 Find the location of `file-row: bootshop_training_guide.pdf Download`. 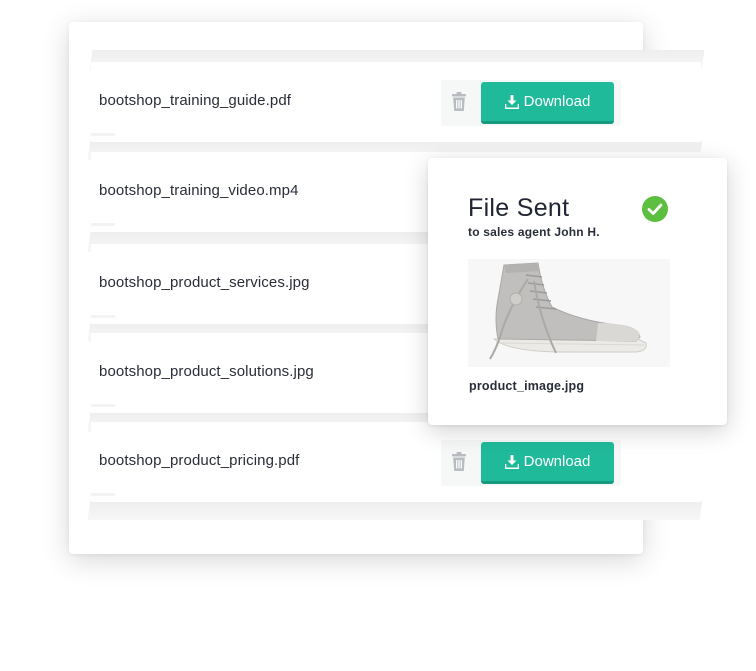

file-row: bootshop_training_guide.pdf Download is located at coordinates (396, 102).